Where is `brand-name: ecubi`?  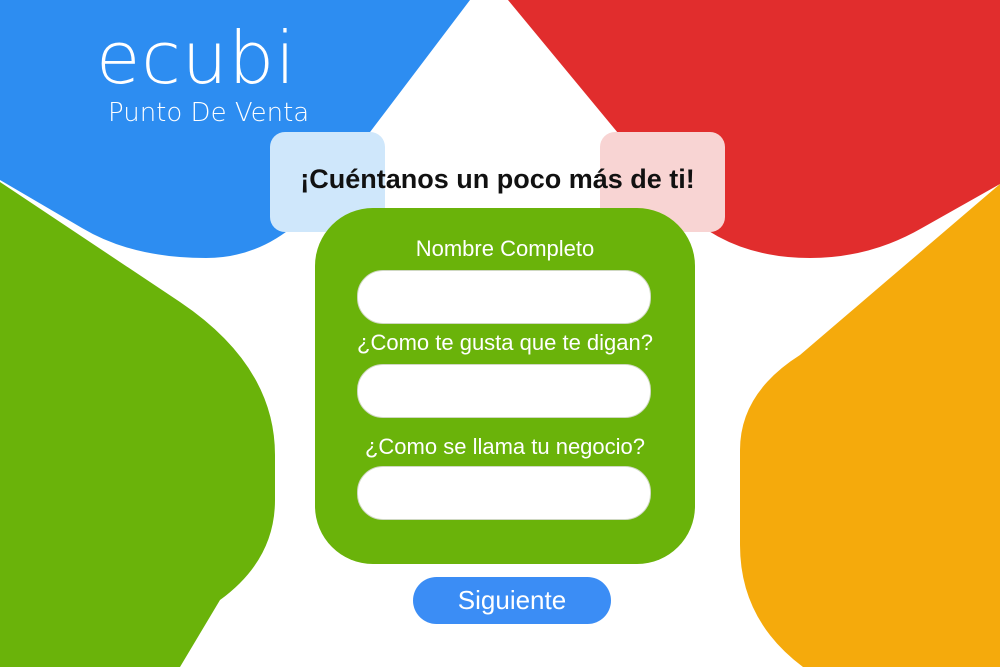 brand-name: ecubi is located at coordinates (196, 58).